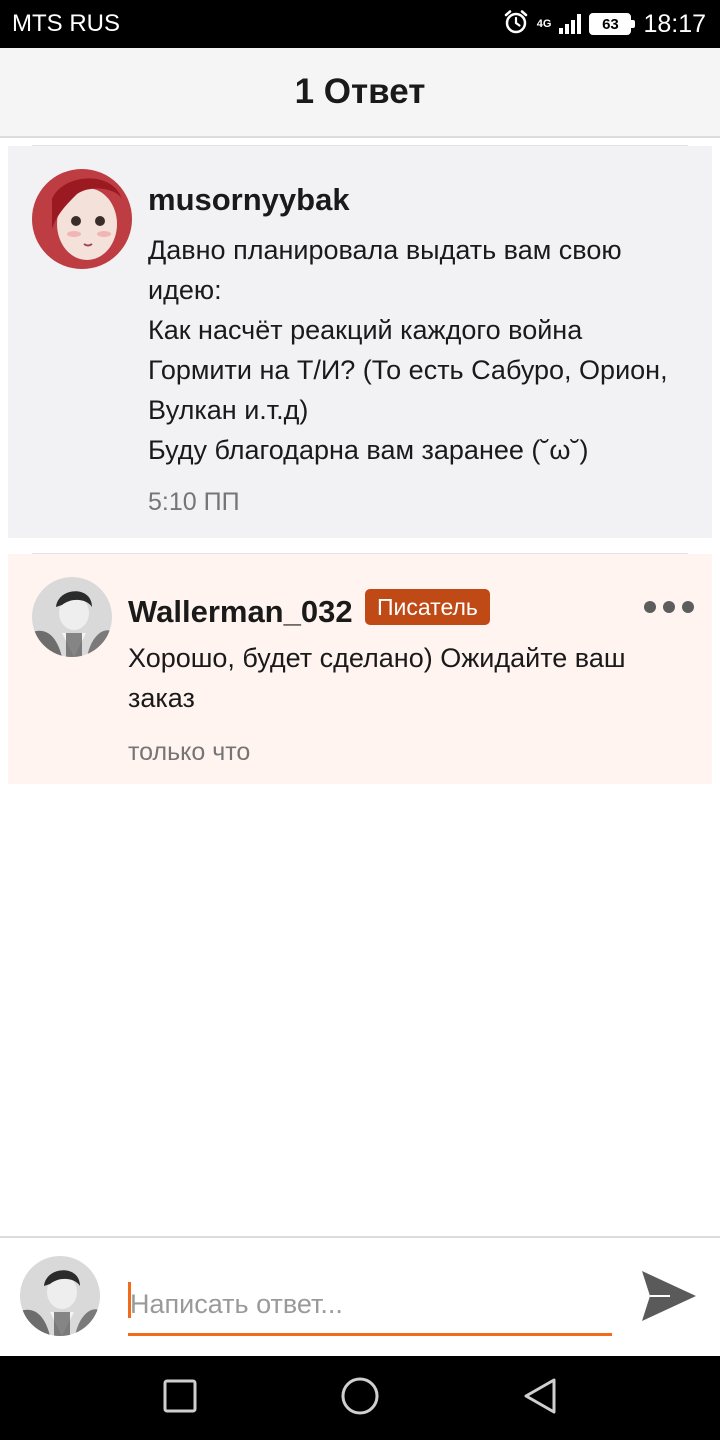 This screenshot has height=1440, width=720. I want to click on username: musornyybak, so click(249, 200).